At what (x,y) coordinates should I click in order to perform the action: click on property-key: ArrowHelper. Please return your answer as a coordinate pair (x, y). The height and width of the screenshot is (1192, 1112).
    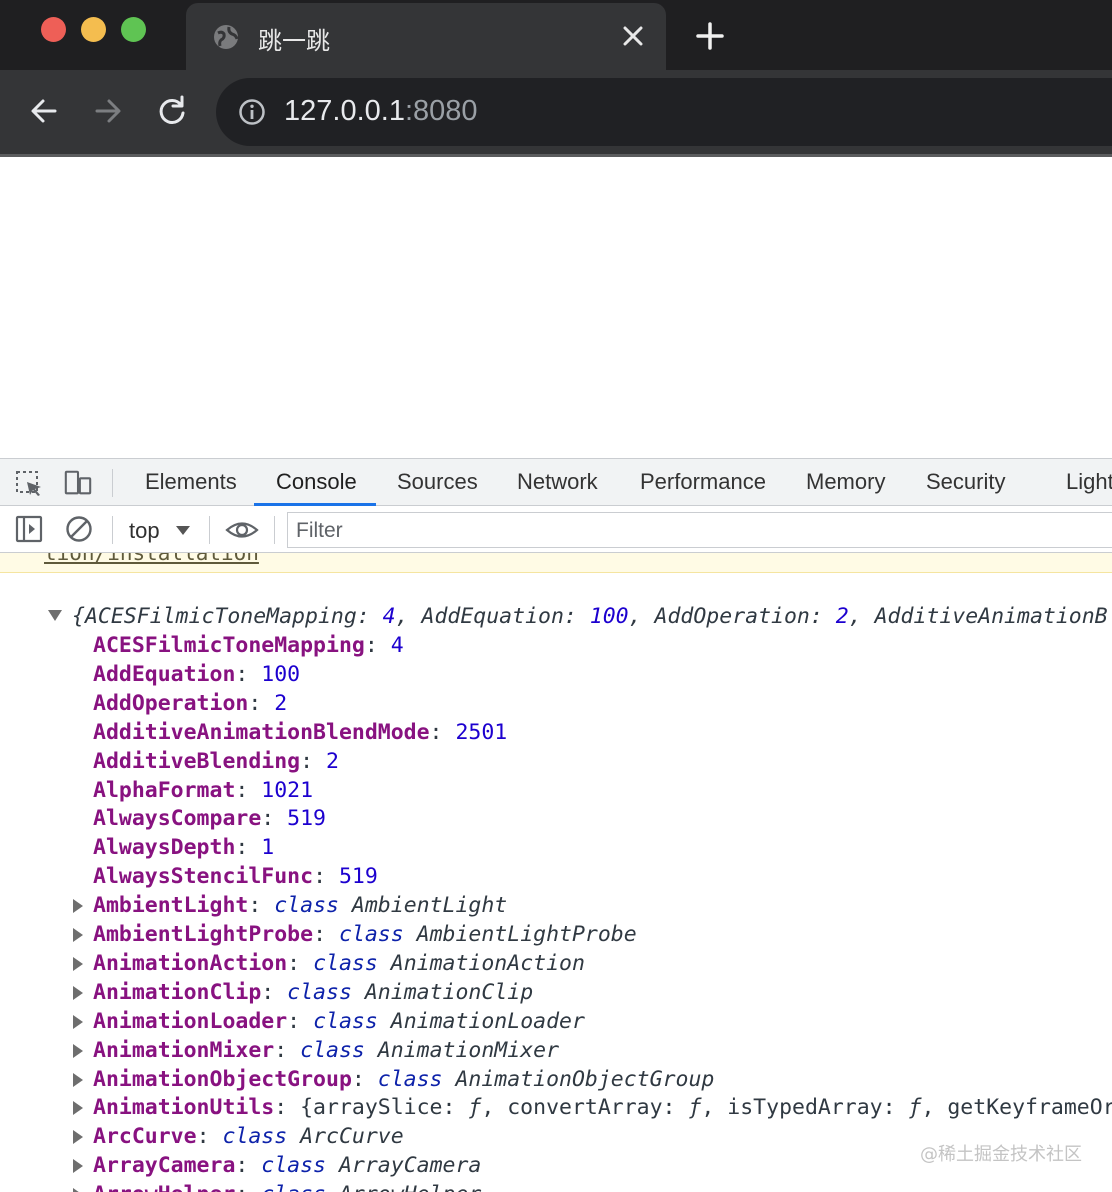
    Looking at the image, I should click on (164, 1187).